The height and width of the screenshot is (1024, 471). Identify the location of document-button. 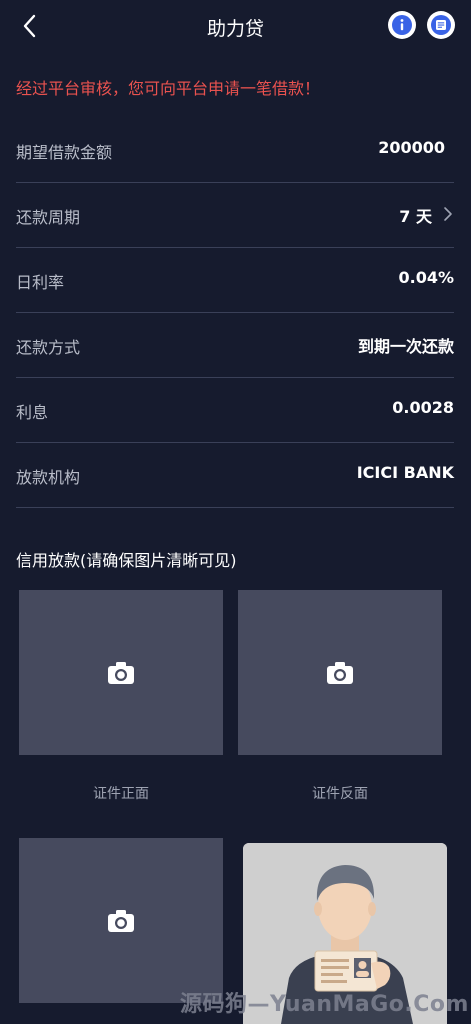
(441, 25).